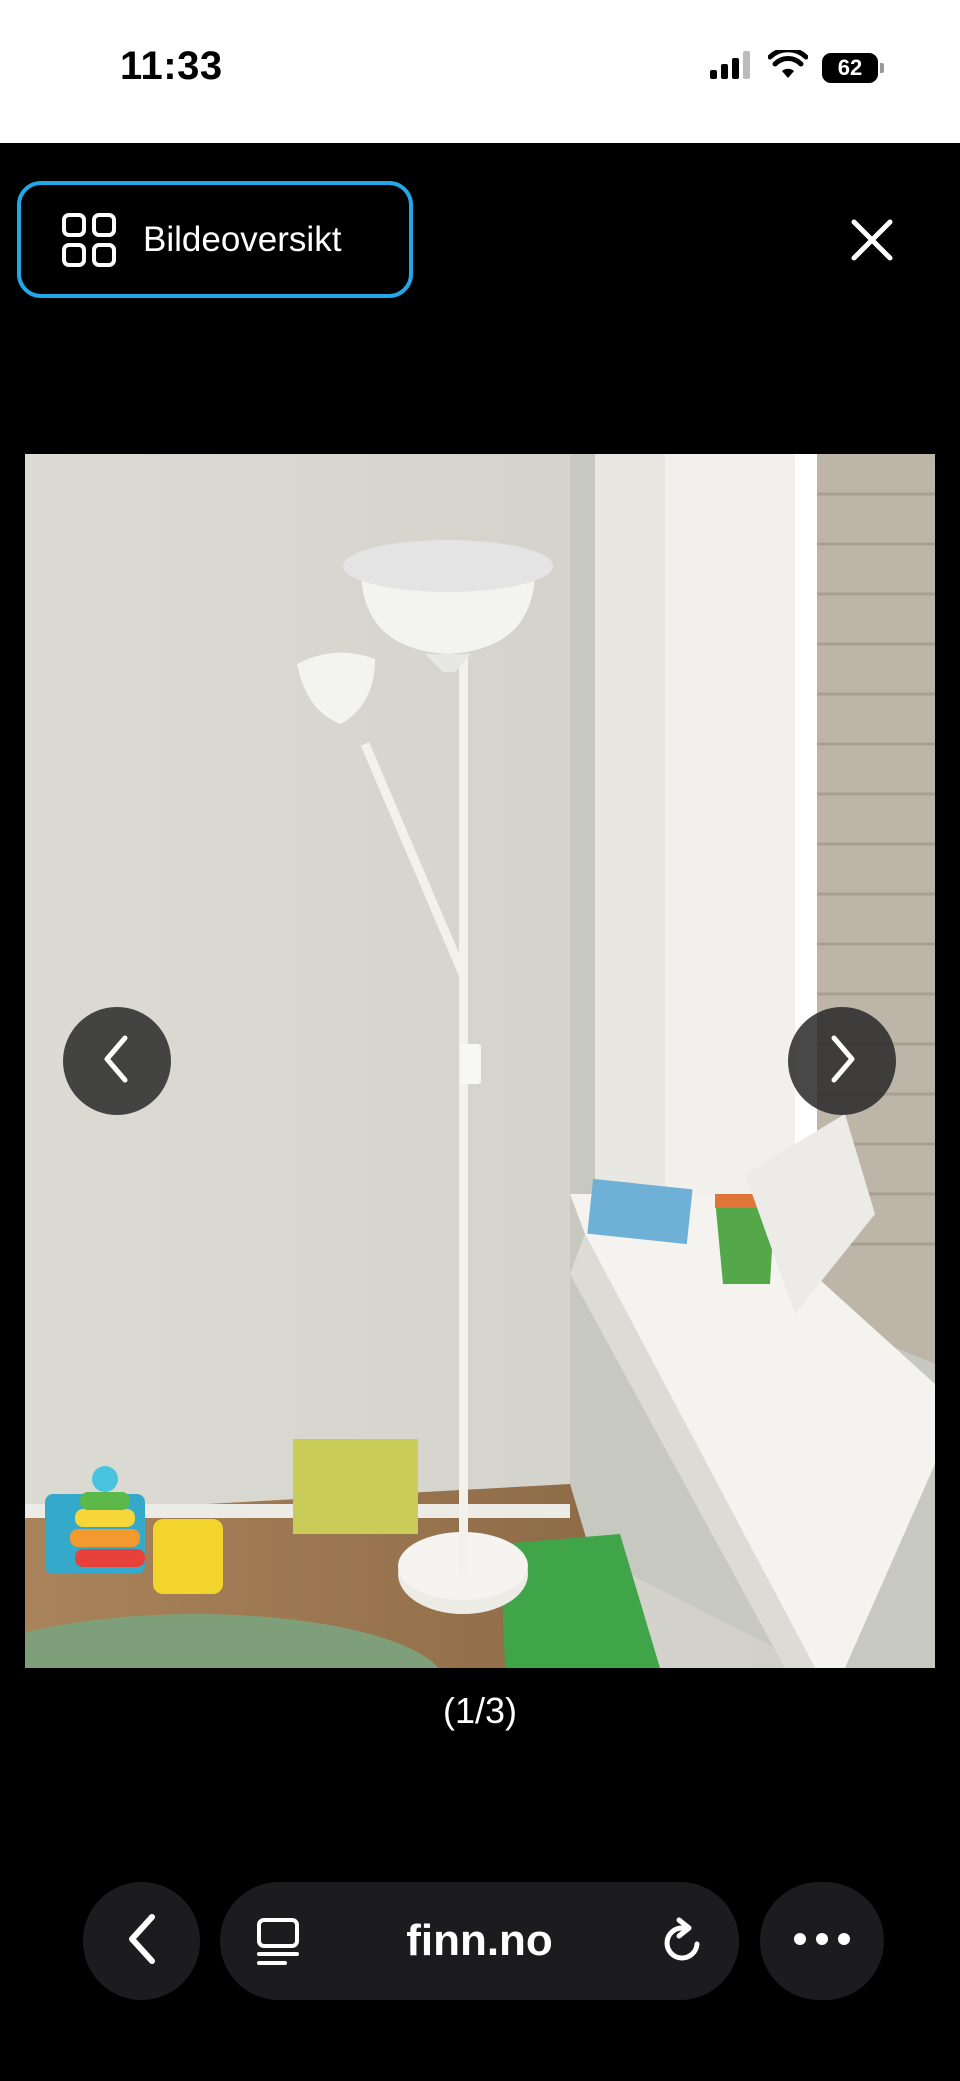 Image resolution: width=960 pixels, height=2081 pixels. What do you see at coordinates (732, 67) in the screenshot?
I see `cellular-signal-icon` at bounding box center [732, 67].